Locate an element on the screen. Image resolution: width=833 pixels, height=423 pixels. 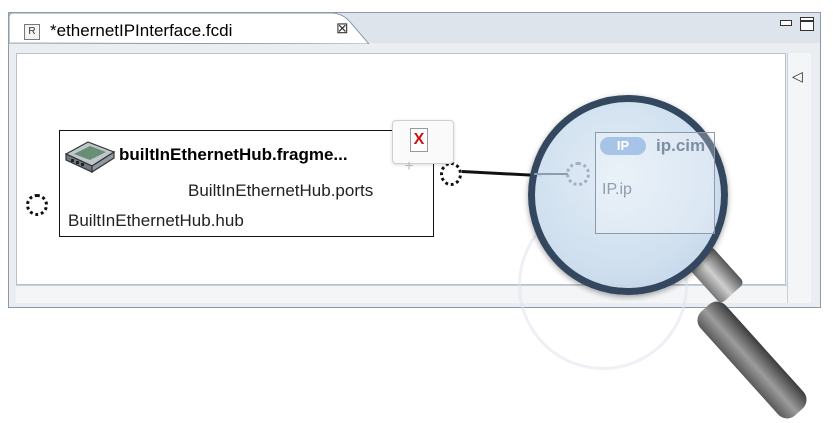
hub-label: BuiltInEthernetHub.hub is located at coordinates (156, 220).